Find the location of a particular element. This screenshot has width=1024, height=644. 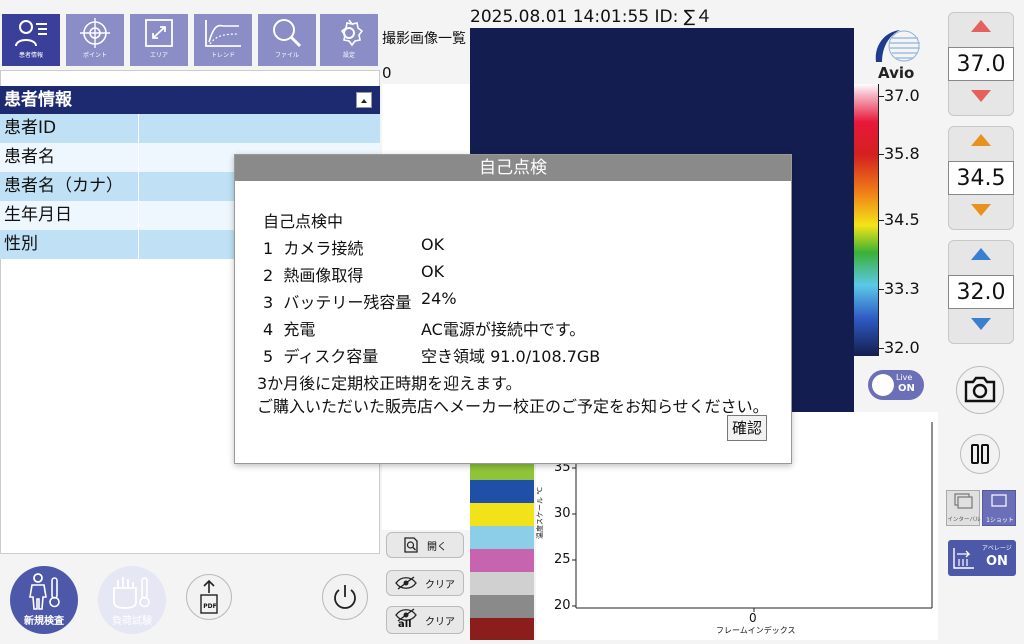

patient-panel-title: 患者情報 is located at coordinates (38, 100).